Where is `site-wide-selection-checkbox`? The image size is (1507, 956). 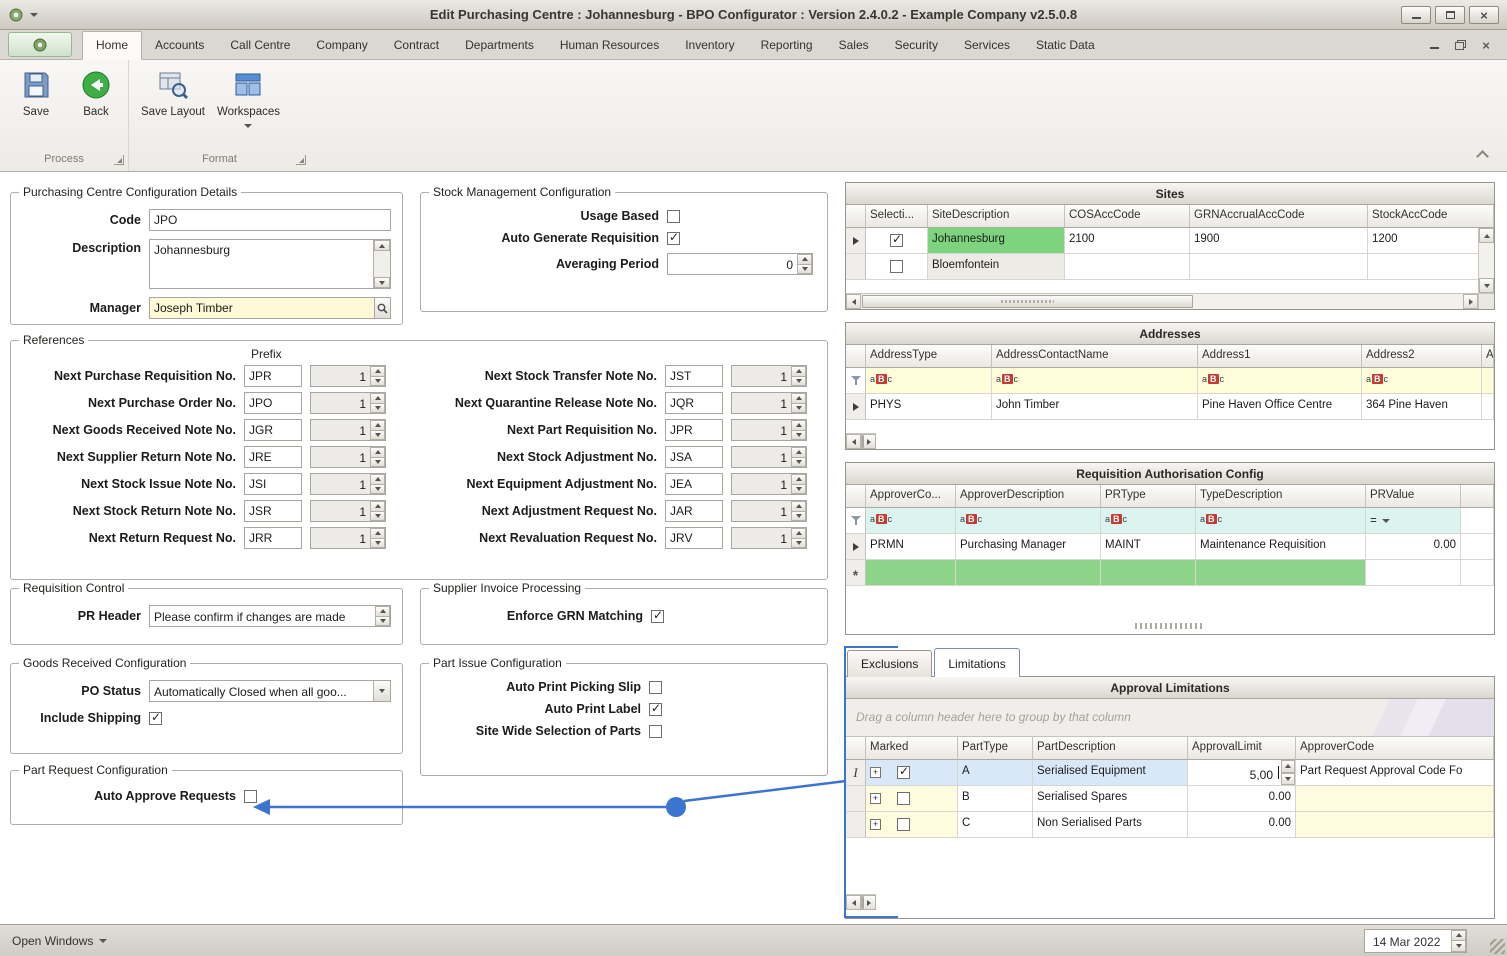 site-wide-selection-checkbox is located at coordinates (655, 731).